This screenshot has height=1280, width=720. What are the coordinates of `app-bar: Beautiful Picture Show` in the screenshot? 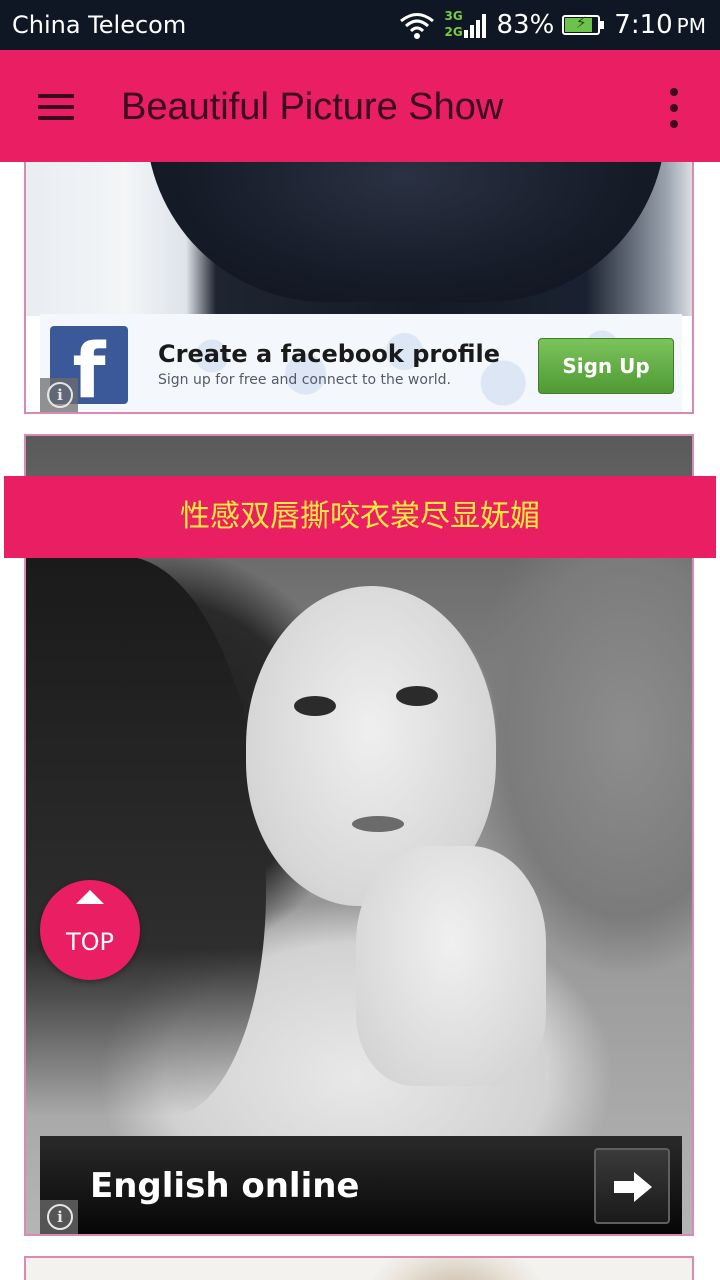 It's located at (360, 106).